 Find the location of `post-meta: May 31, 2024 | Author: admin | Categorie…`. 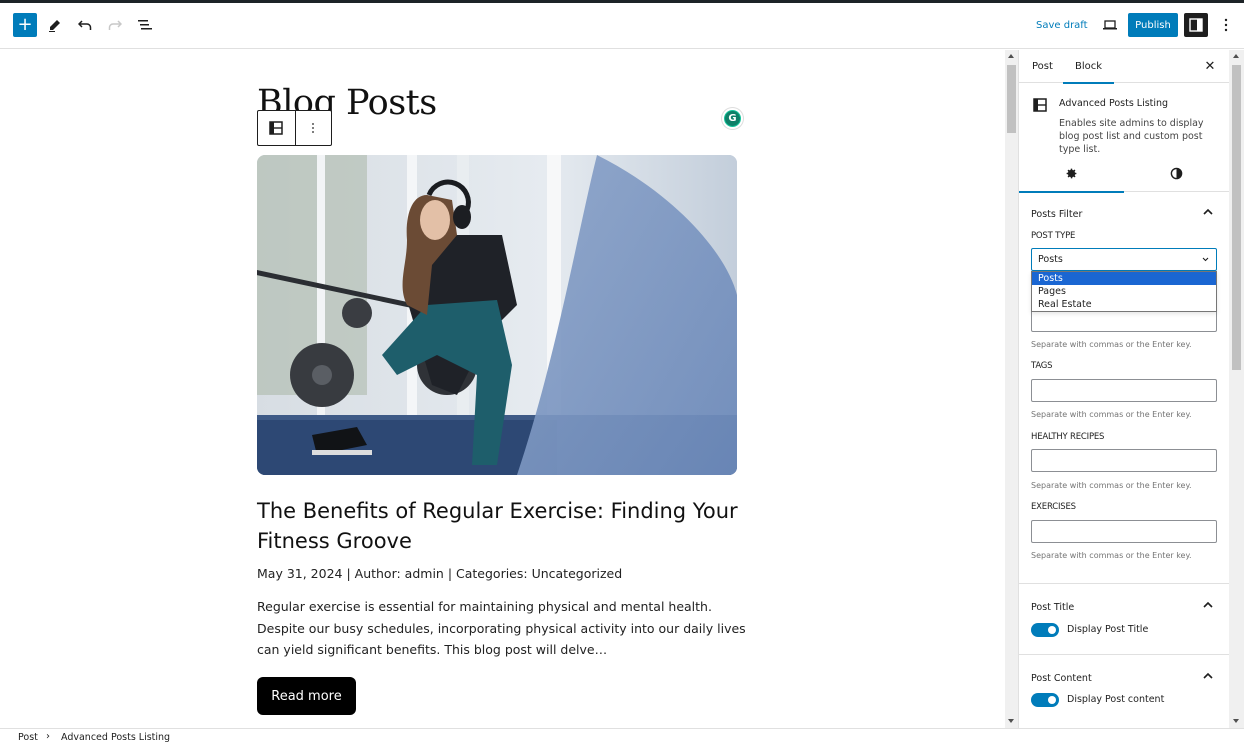

post-meta: May 31, 2024 | Author: admin | Categorie… is located at coordinates (440, 573).